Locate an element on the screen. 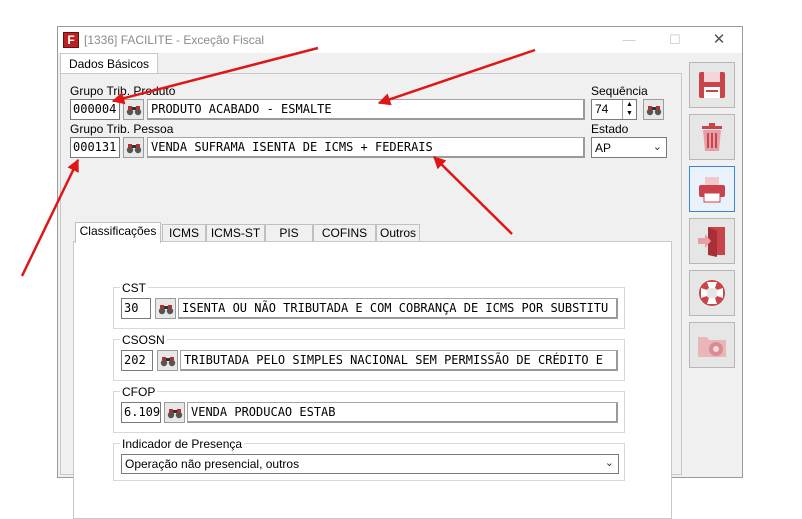 The image size is (802, 519). csosn-code-input: 202 is located at coordinates (137, 360).